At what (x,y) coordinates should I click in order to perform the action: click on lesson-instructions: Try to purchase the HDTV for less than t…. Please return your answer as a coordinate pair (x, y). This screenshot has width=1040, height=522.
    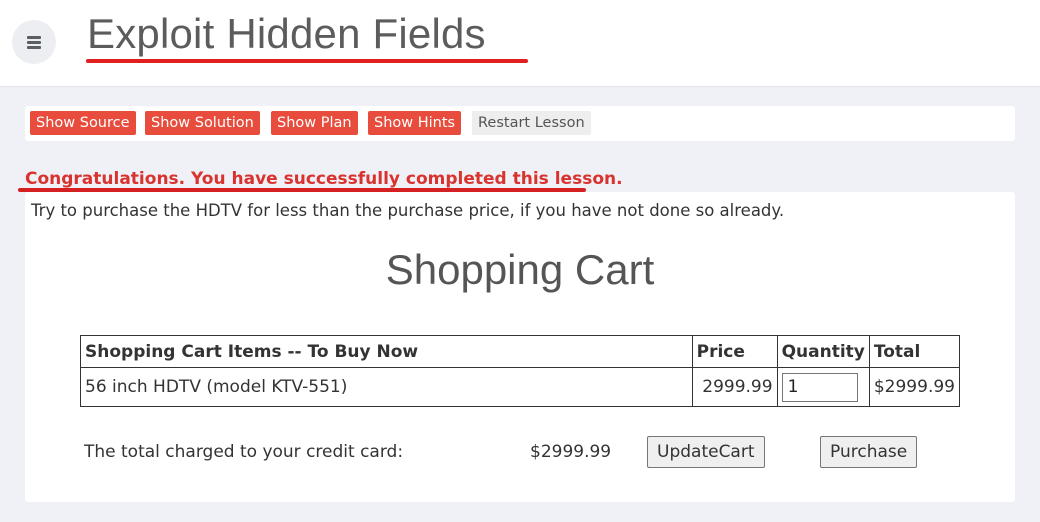
    Looking at the image, I should click on (408, 210).